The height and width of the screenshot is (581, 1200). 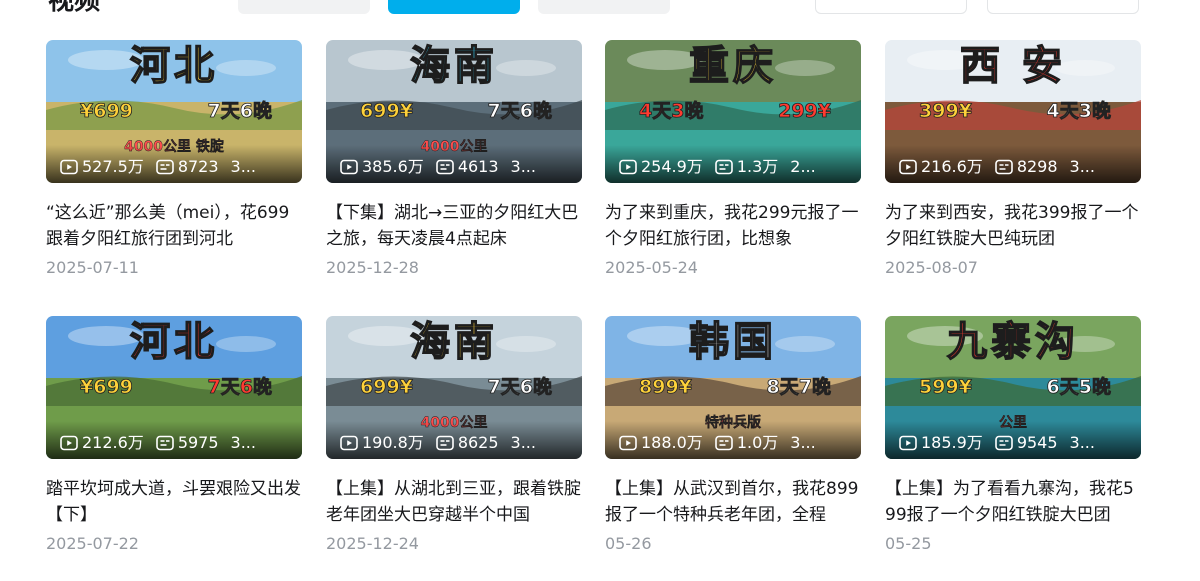 I want to click on video-thumbnail: 河北 ¥699 7天6晚 4000公里 铁腚 527.5万, so click(x=174, y=111).